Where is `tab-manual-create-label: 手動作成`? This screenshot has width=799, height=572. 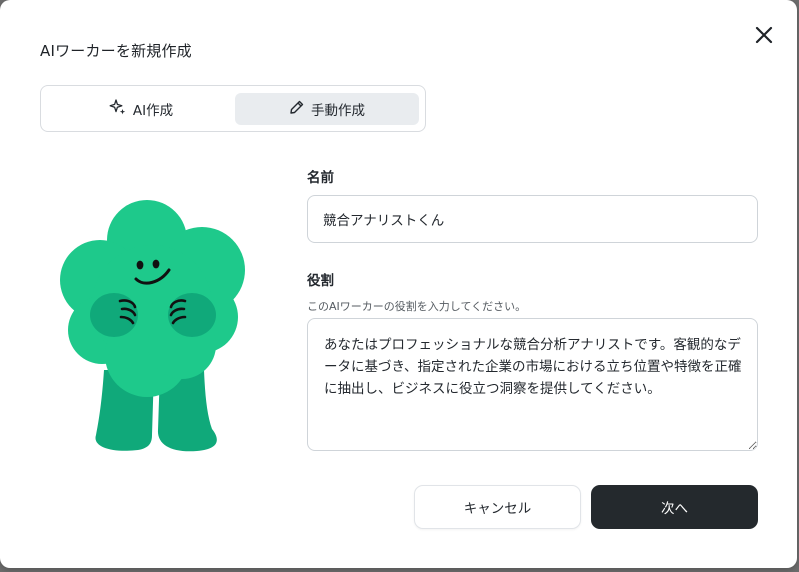
tab-manual-create-label: 手動作成 is located at coordinates (338, 111).